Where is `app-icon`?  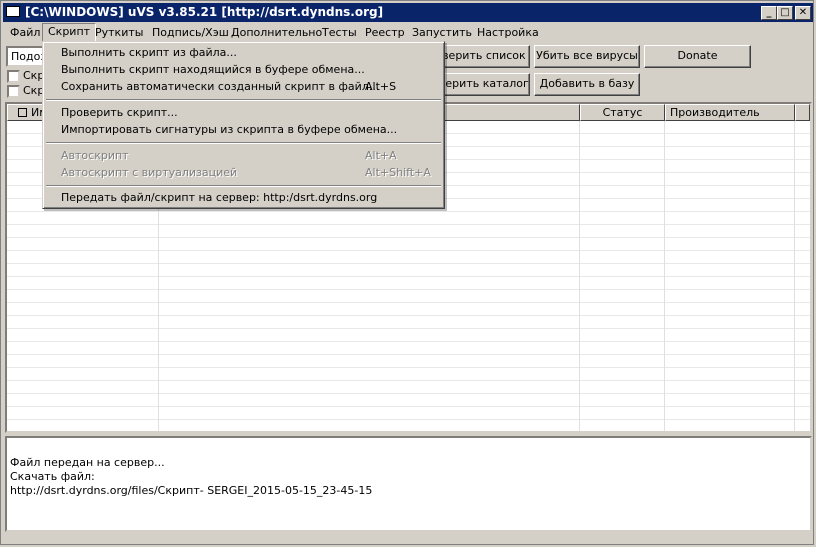 app-icon is located at coordinates (13, 11).